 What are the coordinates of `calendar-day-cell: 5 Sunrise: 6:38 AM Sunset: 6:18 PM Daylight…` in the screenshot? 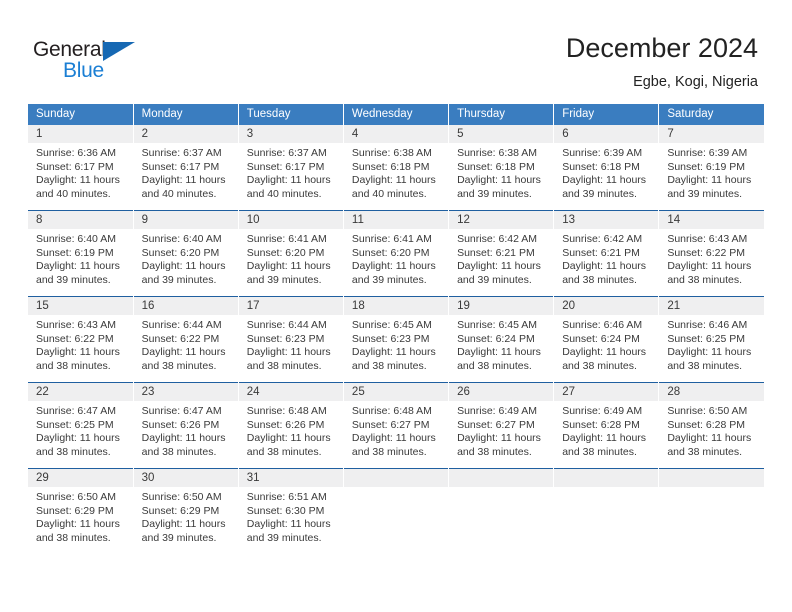 It's located at (501, 168).